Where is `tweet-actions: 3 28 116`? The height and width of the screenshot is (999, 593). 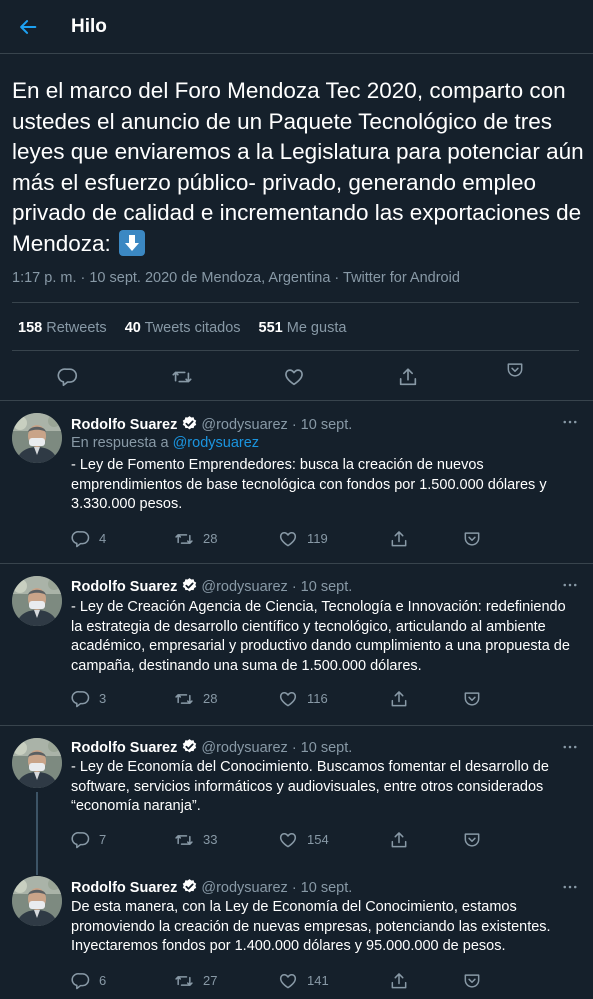
tweet-actions: 3 28 116 is located at coordinates (296, 699).